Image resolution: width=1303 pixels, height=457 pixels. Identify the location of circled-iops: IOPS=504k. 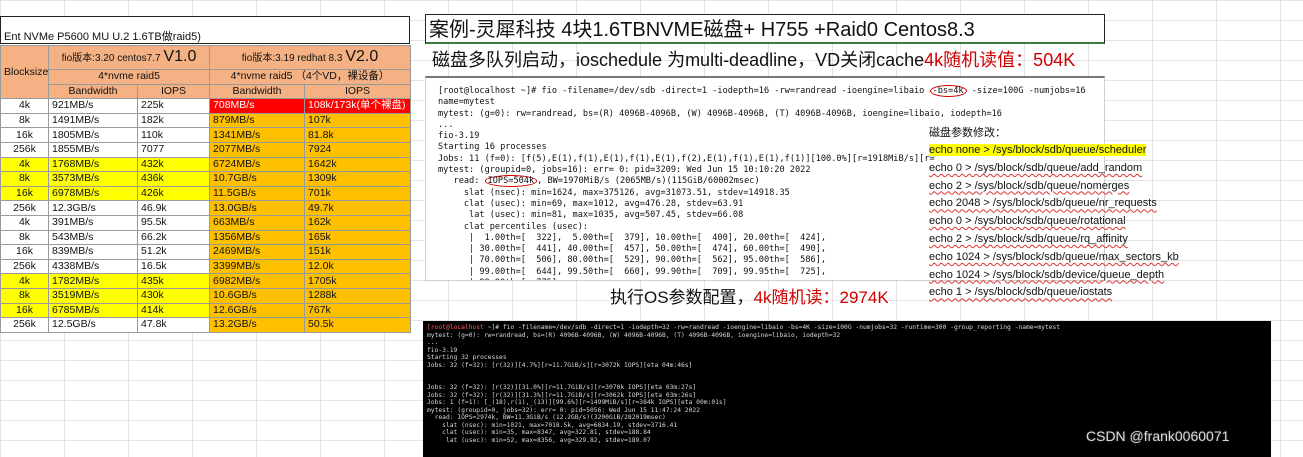
(511, 181).